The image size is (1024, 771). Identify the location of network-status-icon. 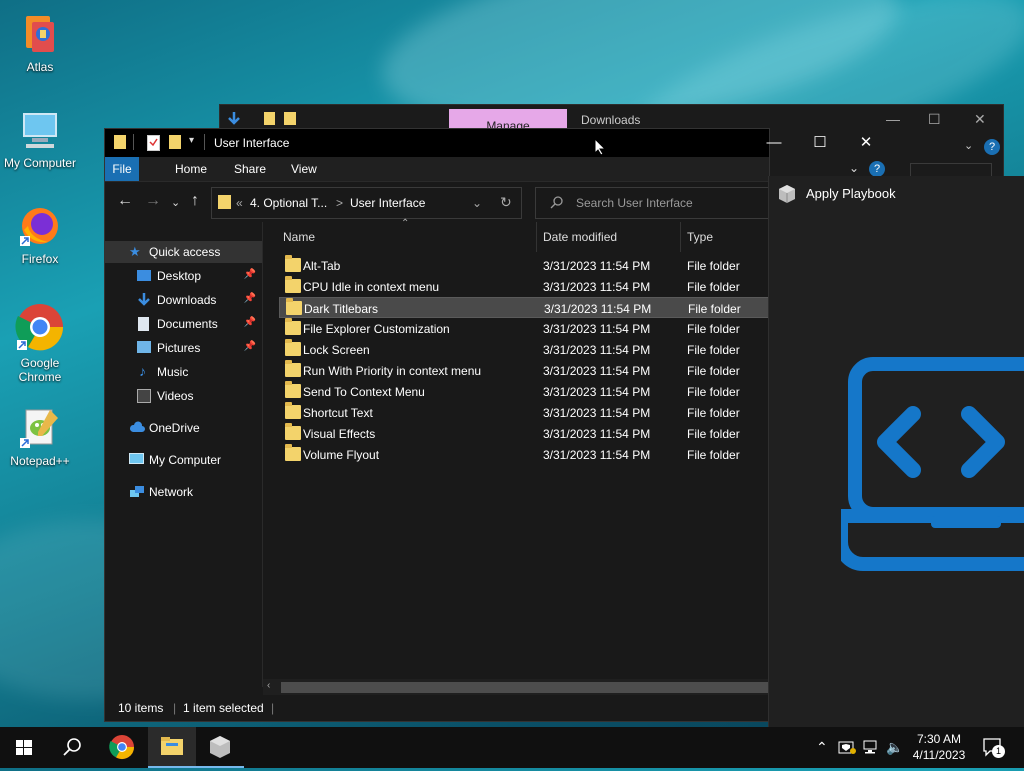
(871, 748).